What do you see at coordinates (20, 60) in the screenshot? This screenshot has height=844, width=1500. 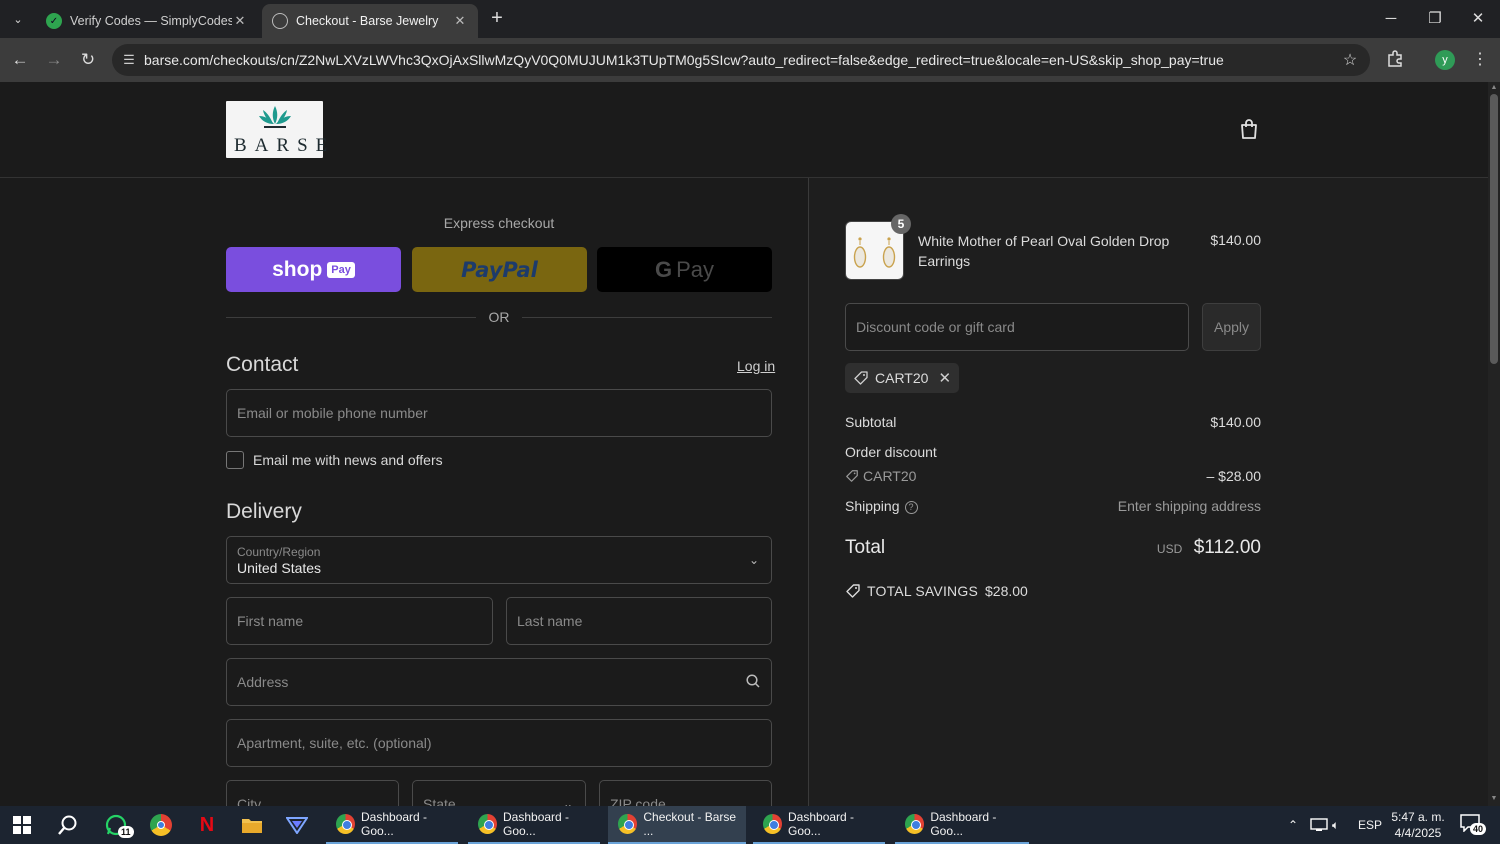 I see `back-button: ←` at bounding box center [20, 60].